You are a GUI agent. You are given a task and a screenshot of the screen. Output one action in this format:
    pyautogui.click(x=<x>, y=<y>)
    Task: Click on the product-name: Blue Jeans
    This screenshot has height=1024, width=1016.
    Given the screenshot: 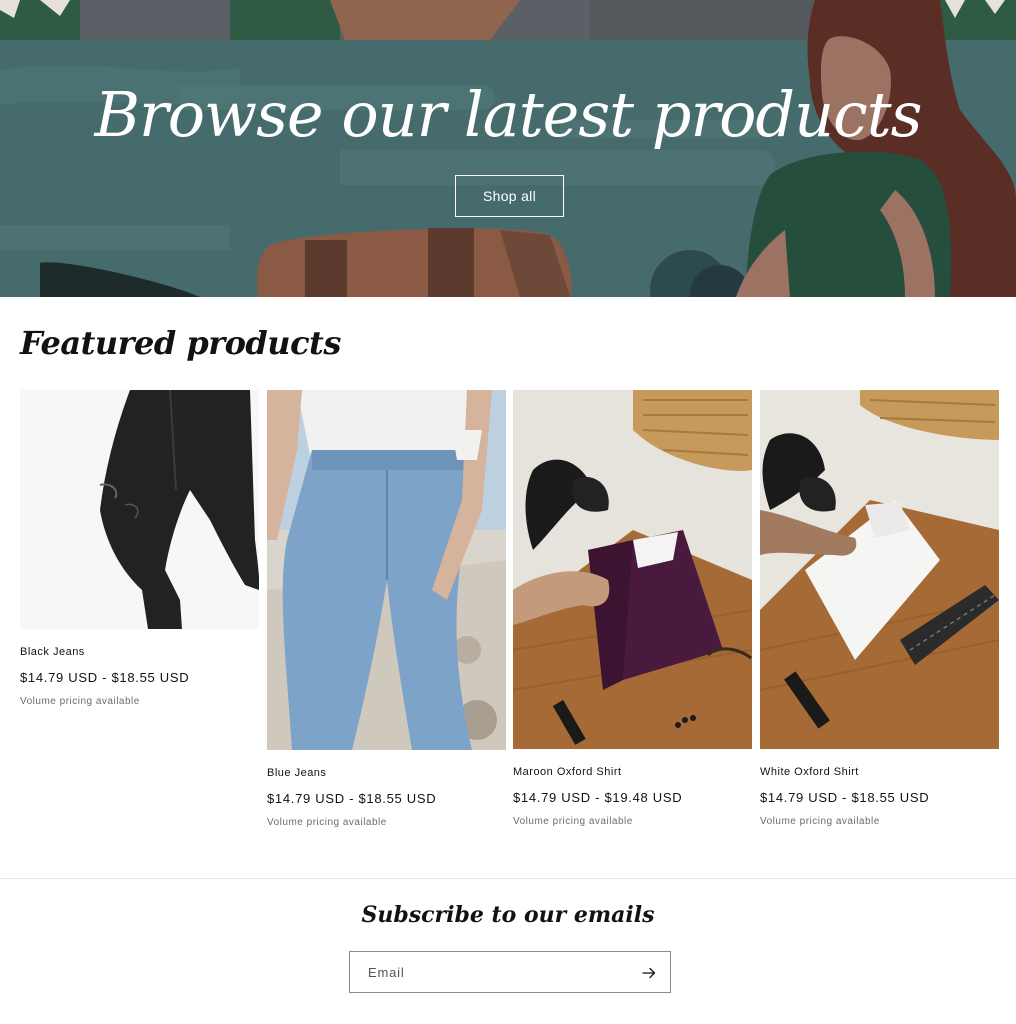 What is the action you would take?
    pyautogui.click(x=296, y=773)
    